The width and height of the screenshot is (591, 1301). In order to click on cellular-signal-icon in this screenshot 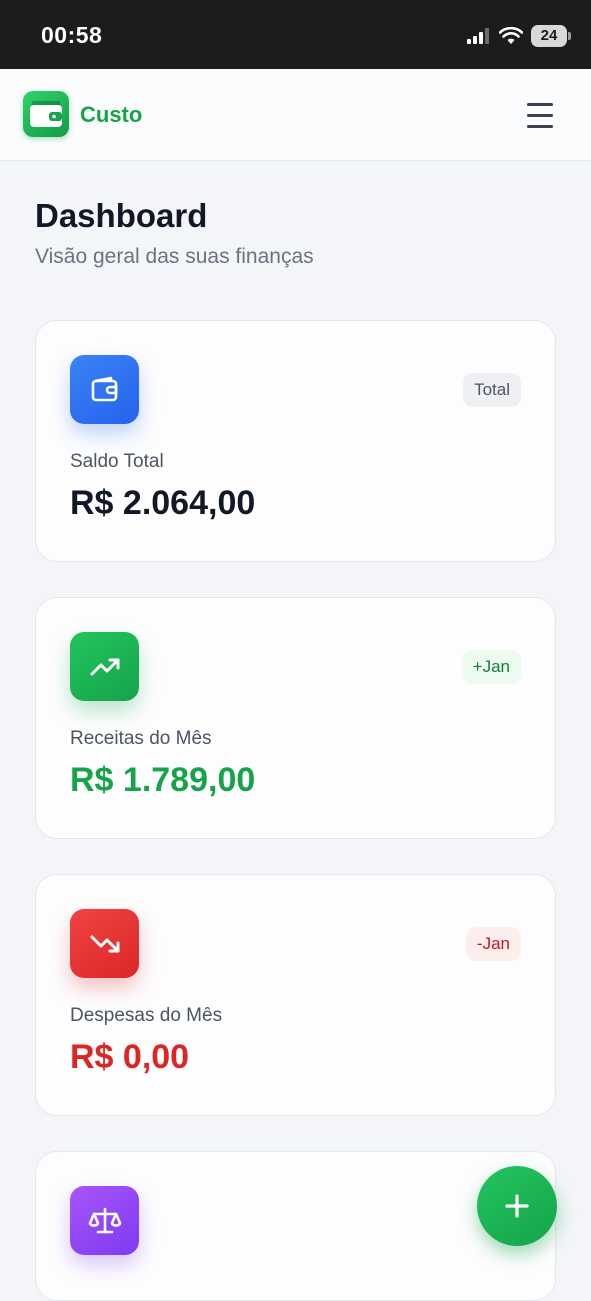, I will do `click(478, 36)`.